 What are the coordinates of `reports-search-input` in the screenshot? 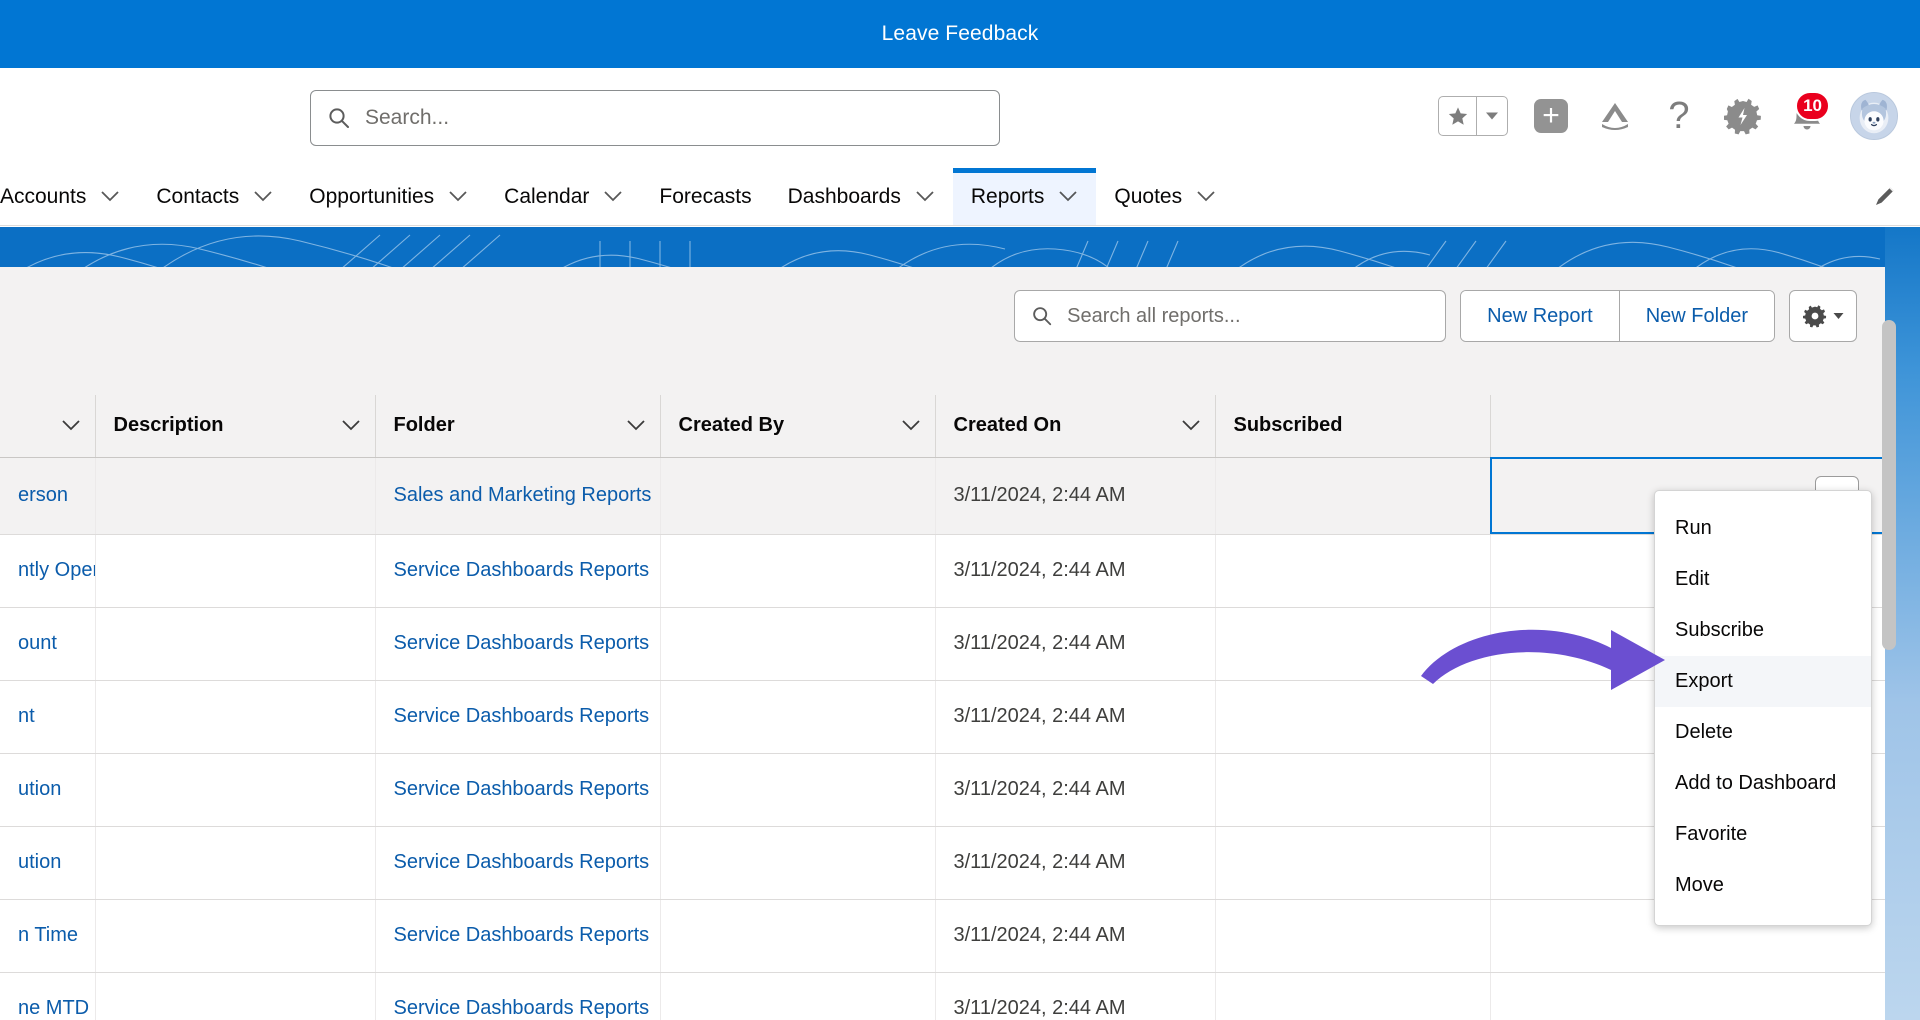 It's located at (1248, 316).